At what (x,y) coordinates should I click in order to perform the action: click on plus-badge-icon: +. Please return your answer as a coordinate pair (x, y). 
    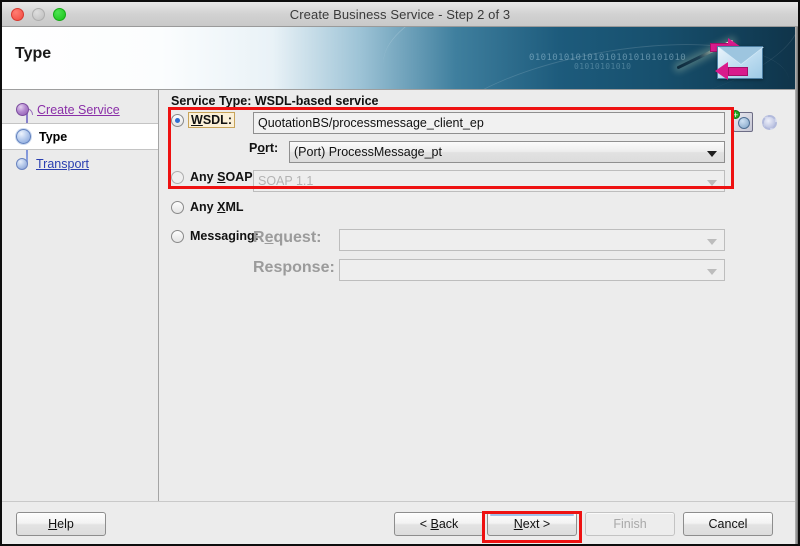
    Looking at the image, I should click on (735, 115).